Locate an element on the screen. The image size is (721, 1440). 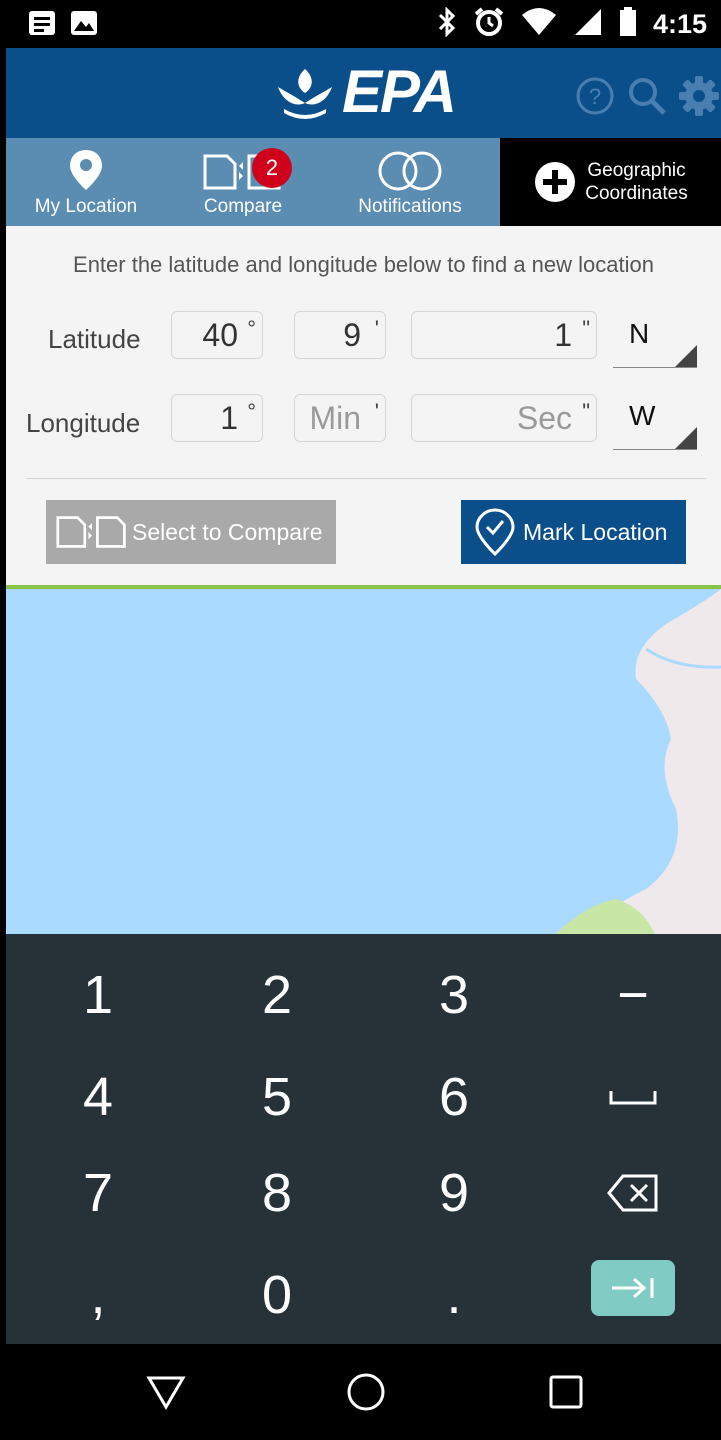
backspace-icon is located at coordinates (632, 1193).